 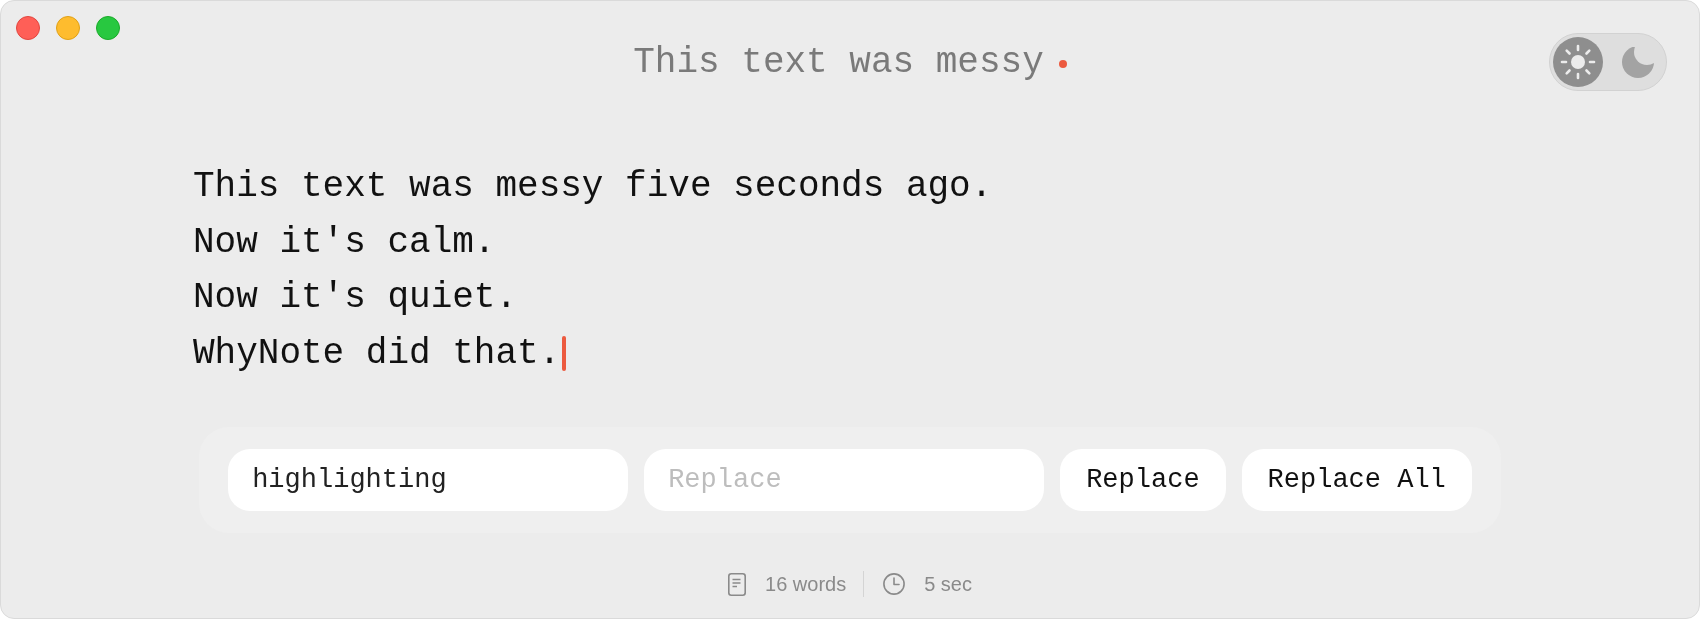 I want to click on time-count: 5 sec, so click(x=948, y=584).